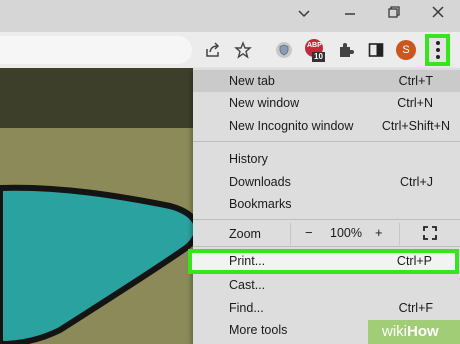  I want to click on menu-item-print: Print... Ctrl+P, so click(324, 261).